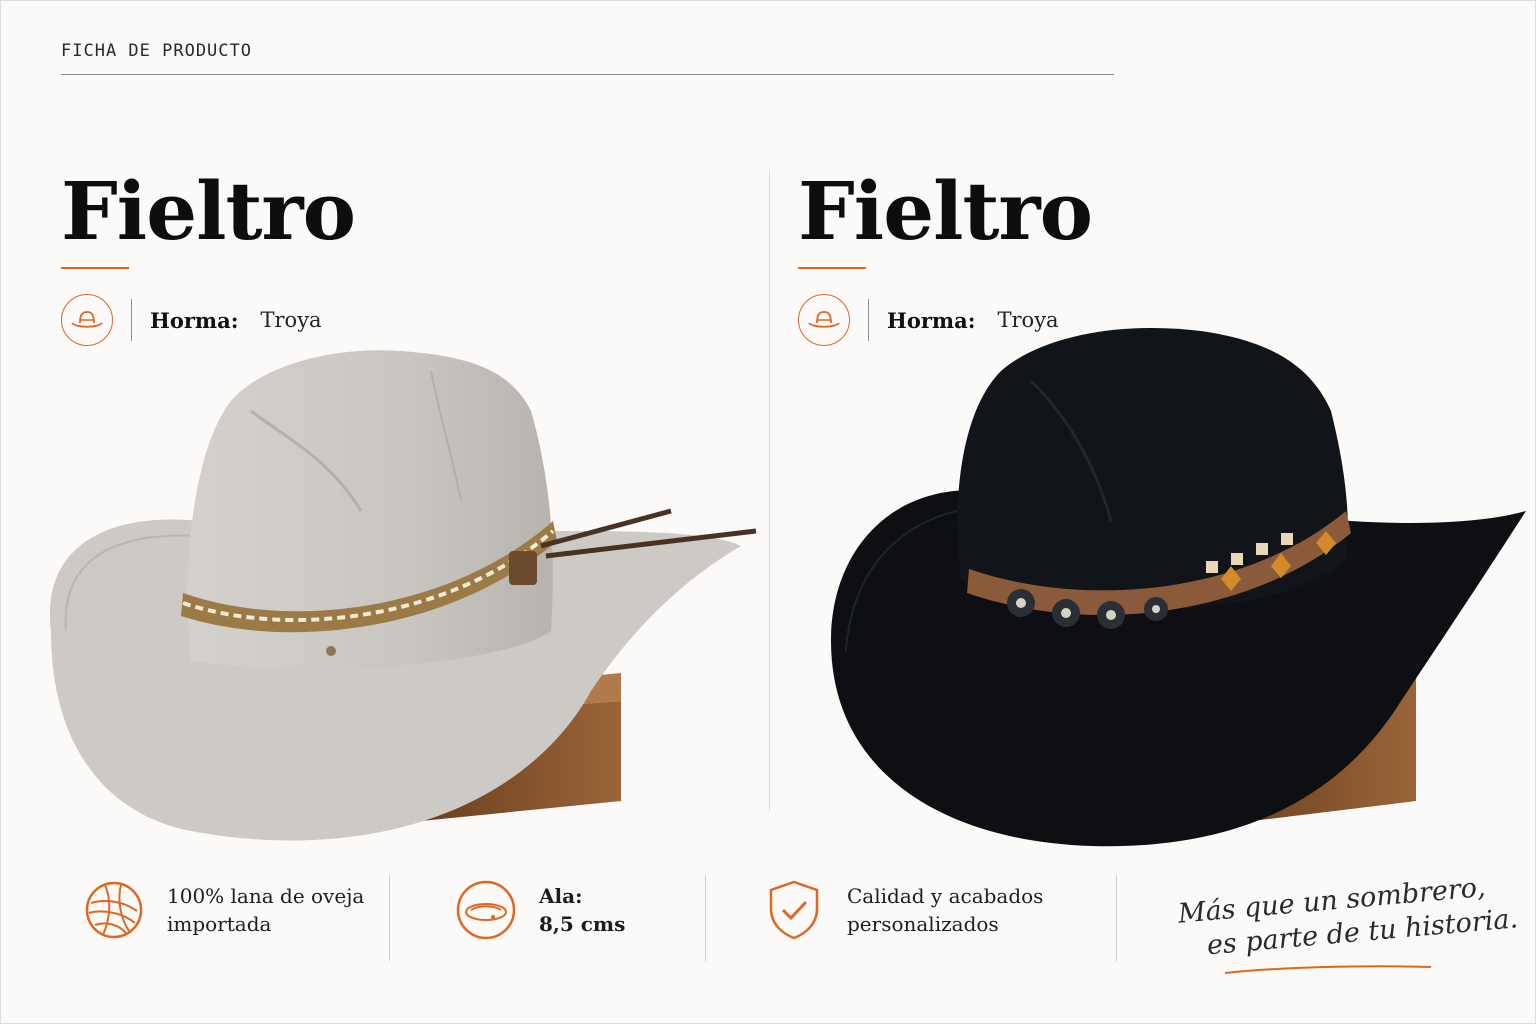 The width and height of the screenshot is (1536, 1024). What do you see at coordinates (219, 924) in the screenshot?
I see `feature-line-2: importada` at bounding box center [219, 924].